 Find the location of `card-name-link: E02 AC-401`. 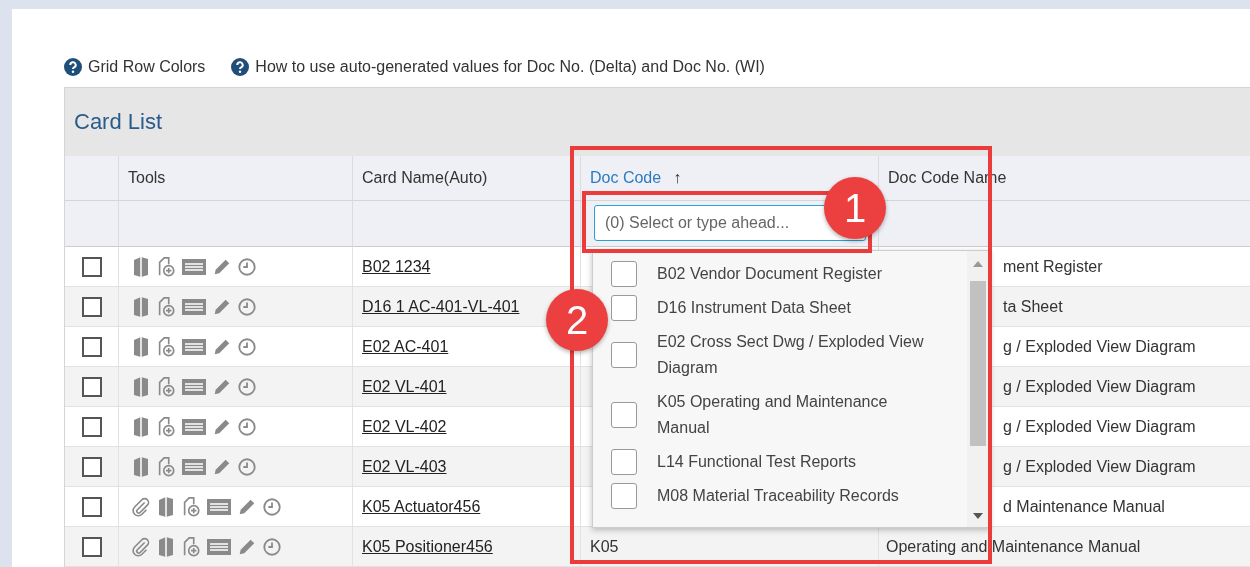

card-name-link: E02 AC-401 is located at coordinates (405, 346).